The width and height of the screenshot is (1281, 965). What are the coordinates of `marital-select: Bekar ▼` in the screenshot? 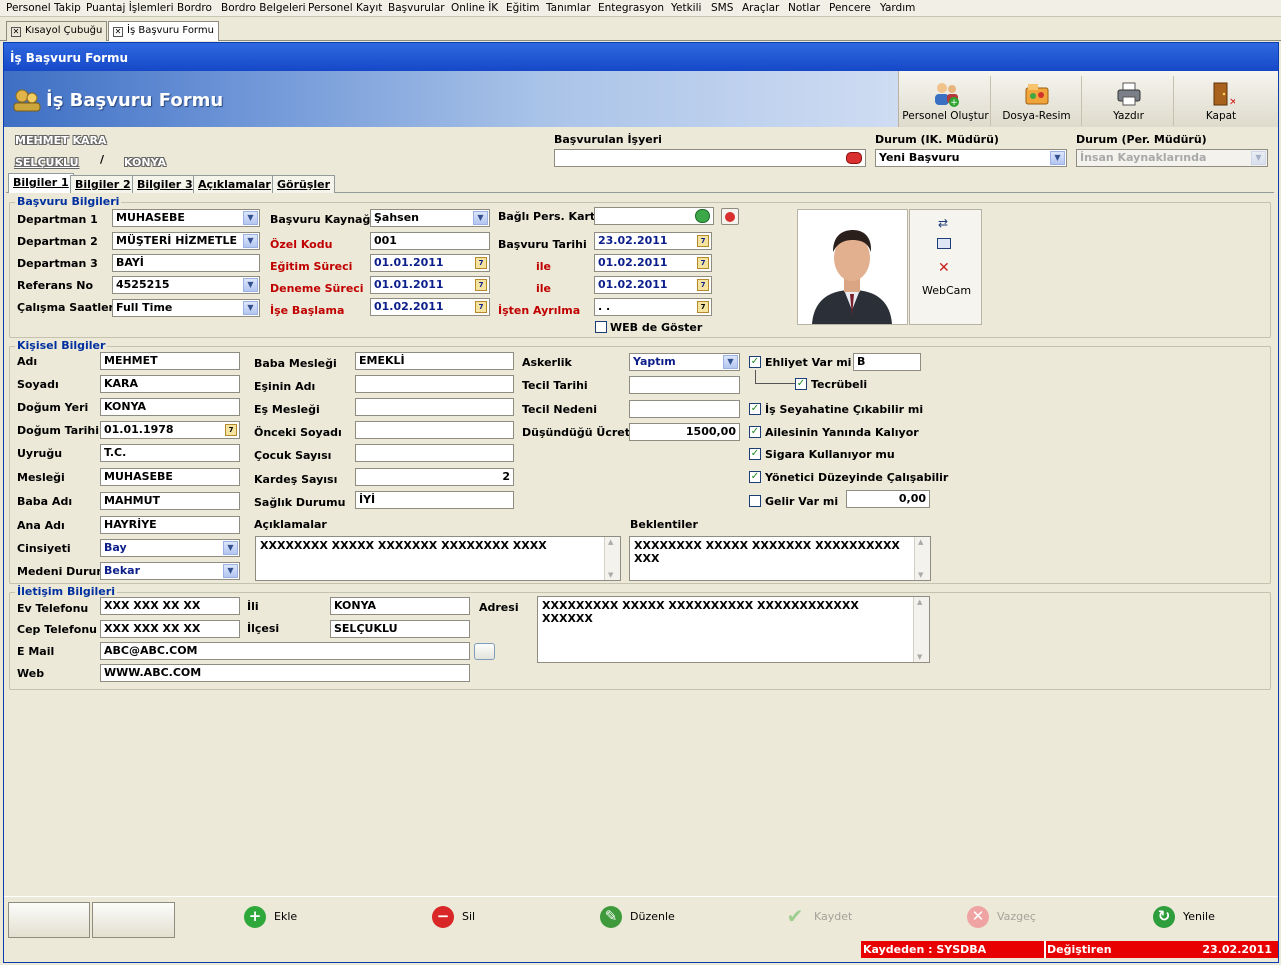 It's located at (170, 571).